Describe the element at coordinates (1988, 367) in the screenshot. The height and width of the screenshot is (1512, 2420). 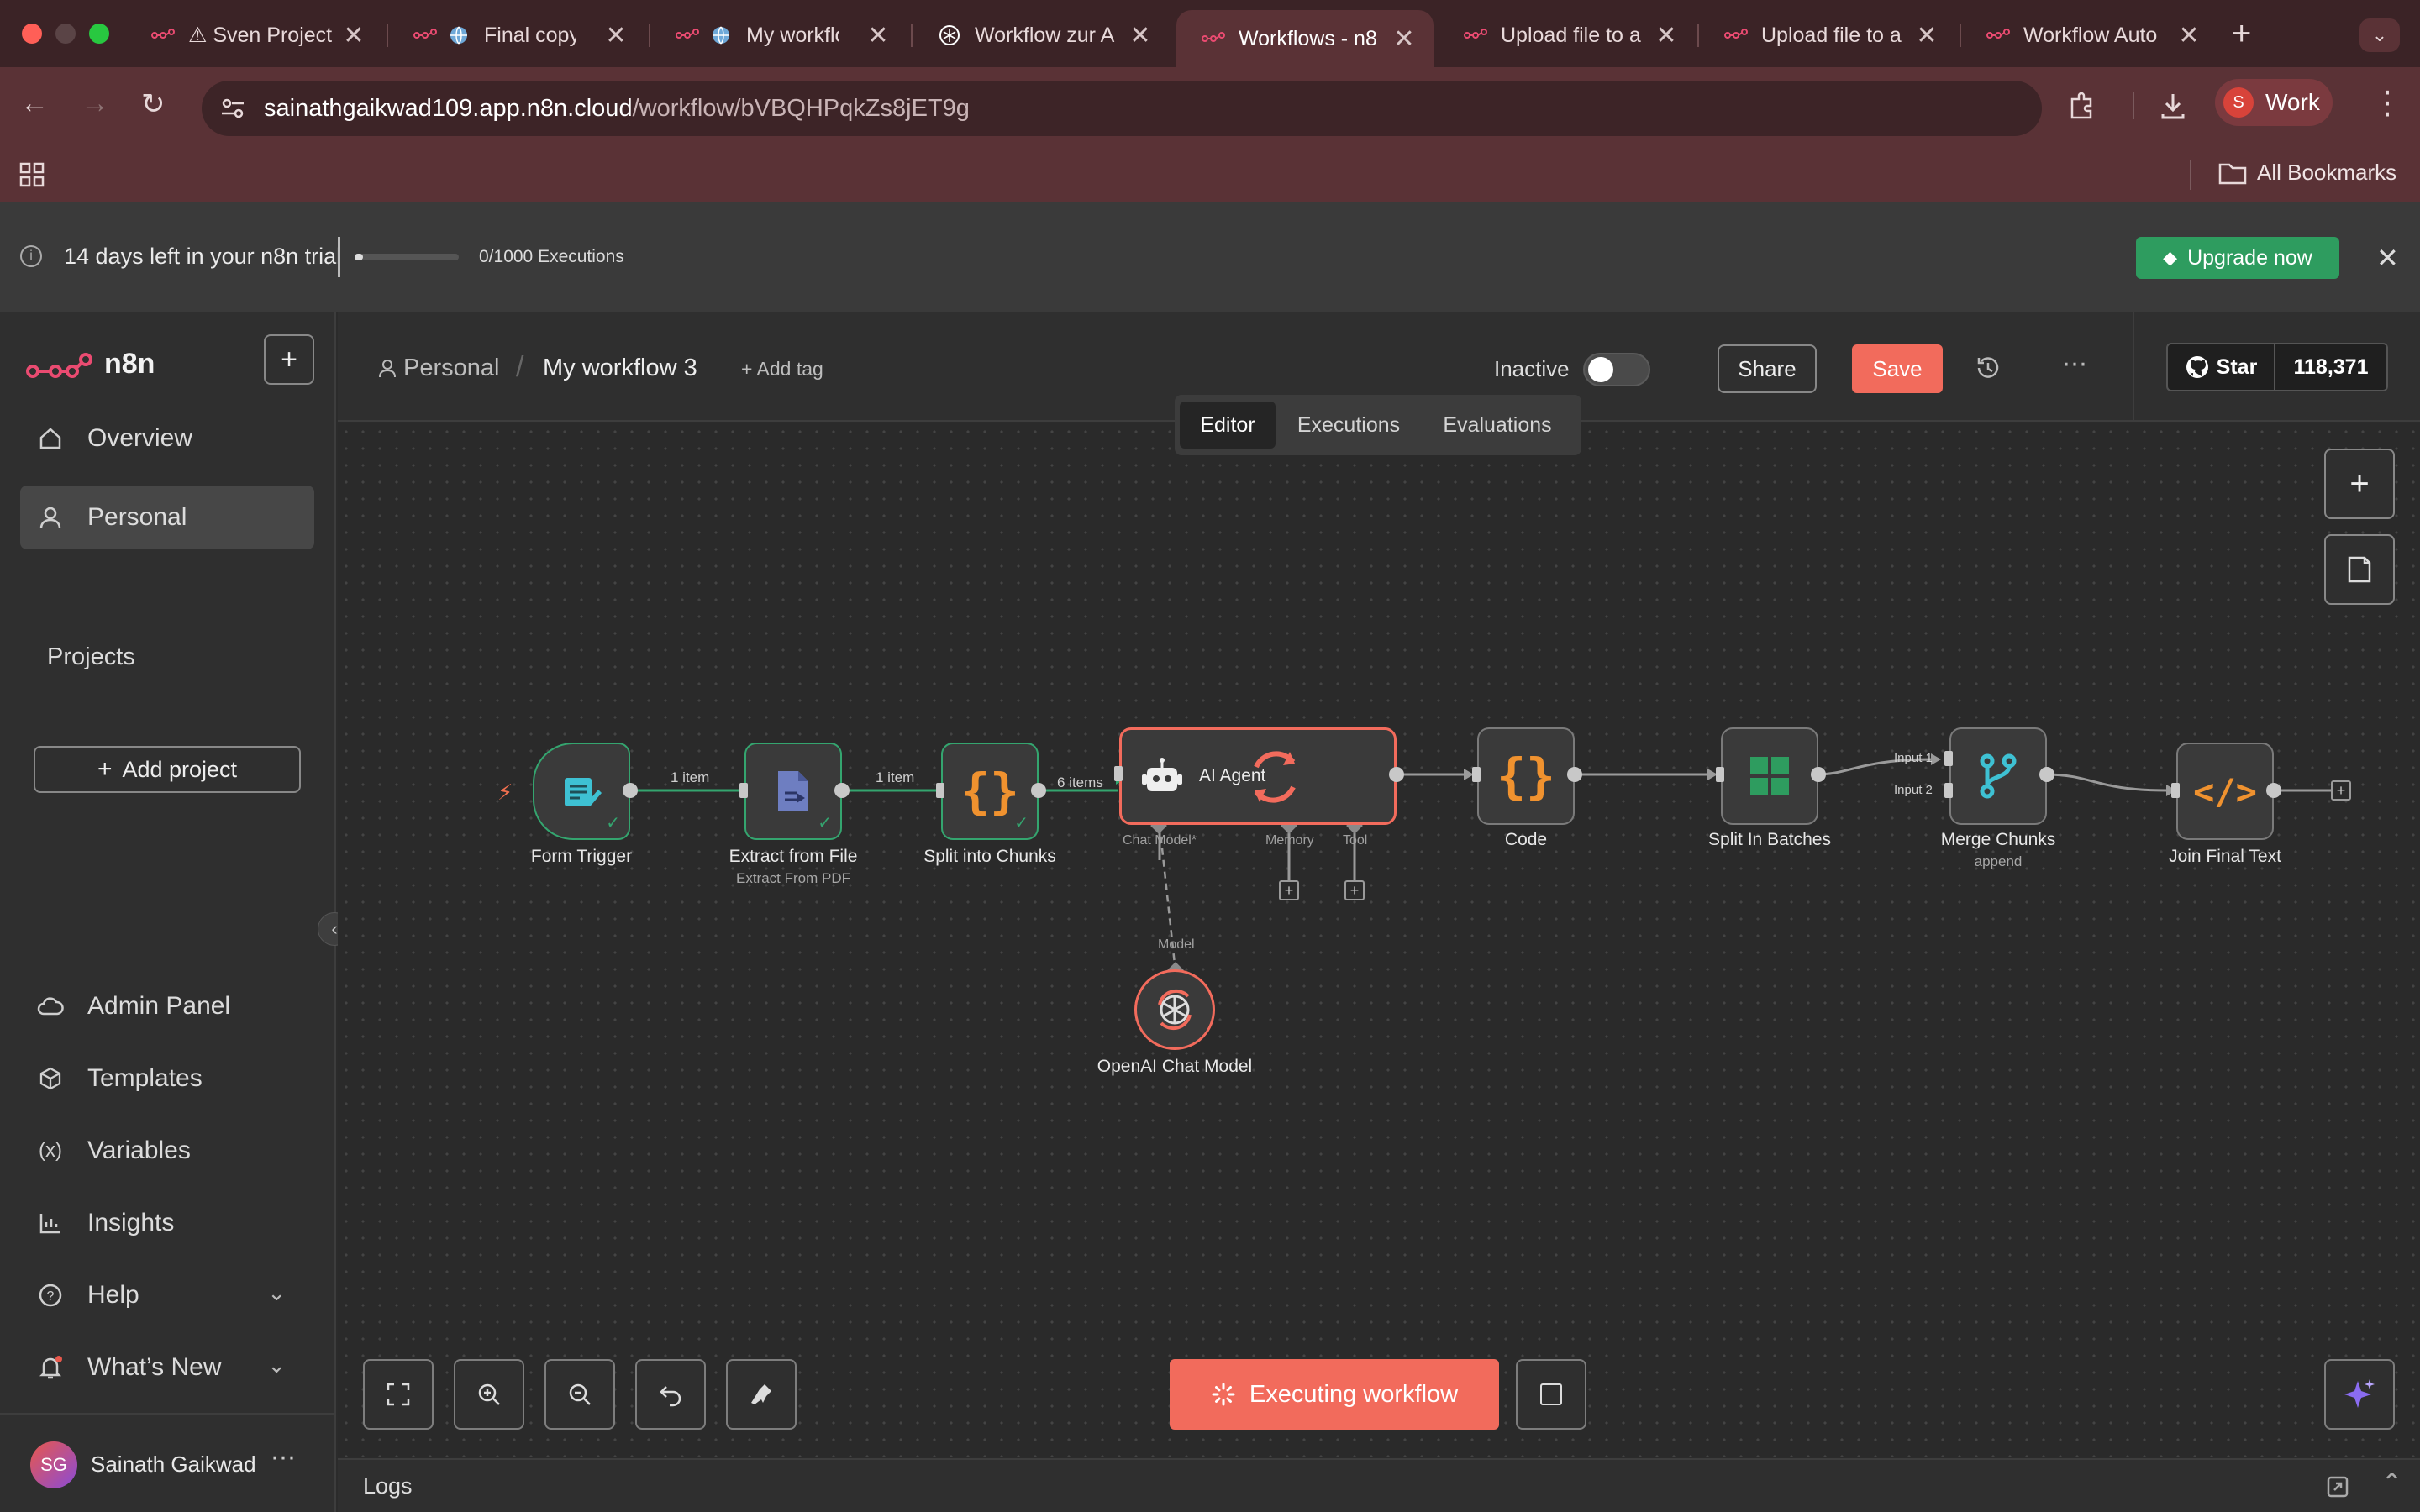
I see `history-icon` at that location.